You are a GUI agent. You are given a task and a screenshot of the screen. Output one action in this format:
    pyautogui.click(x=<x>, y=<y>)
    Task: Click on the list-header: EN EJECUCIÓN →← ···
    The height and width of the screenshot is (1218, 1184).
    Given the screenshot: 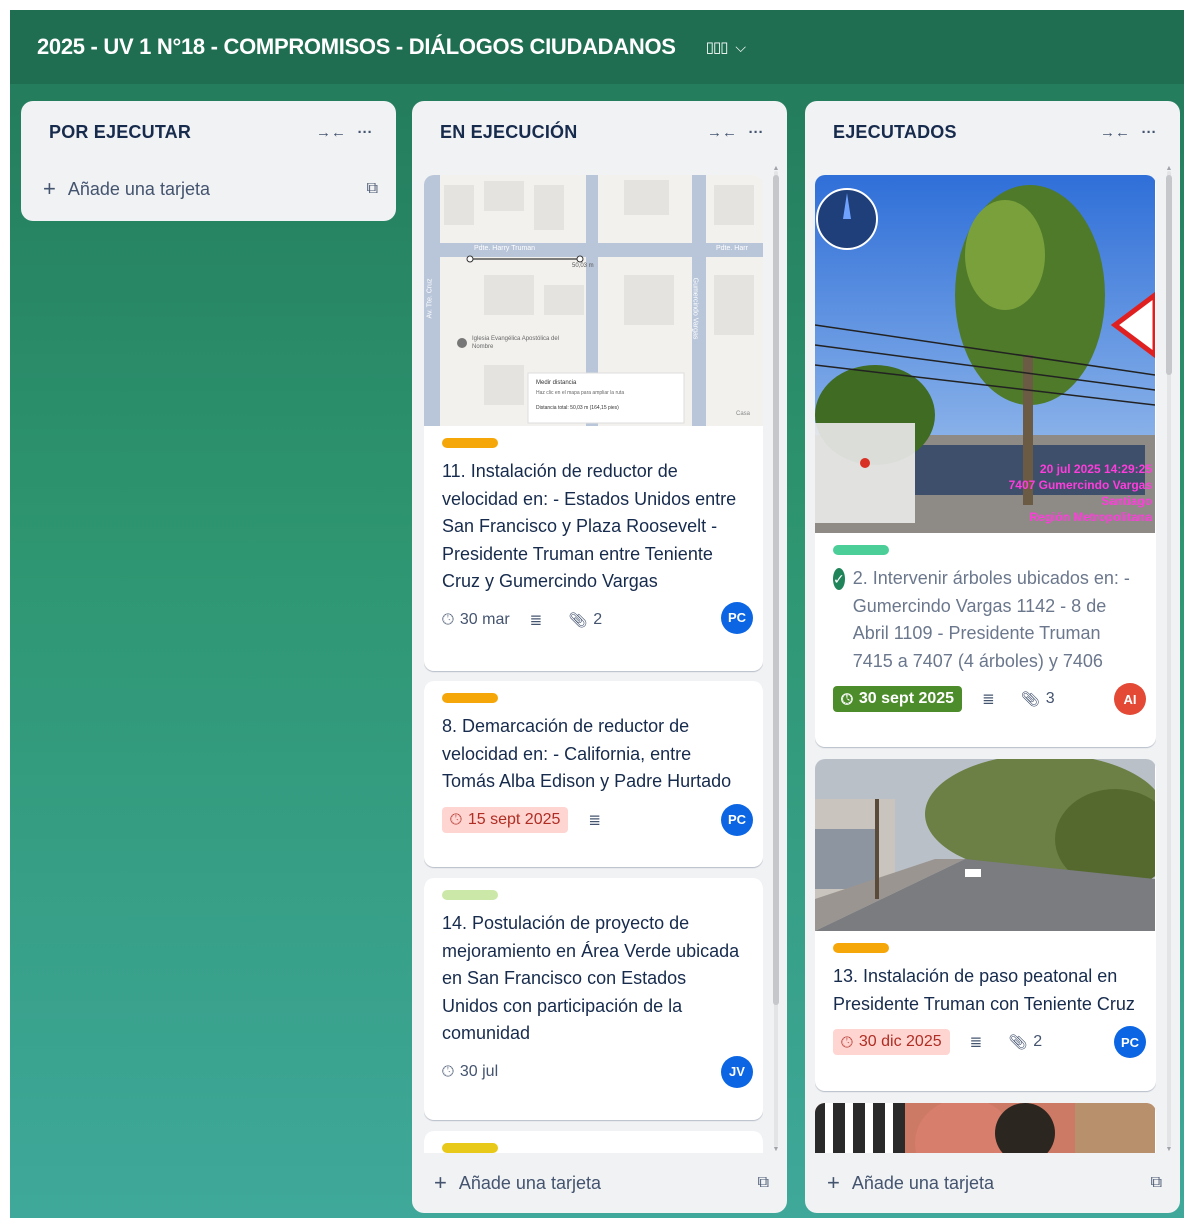 What is the action you would take?
    pyautogui.click(x=599, y=132)
    